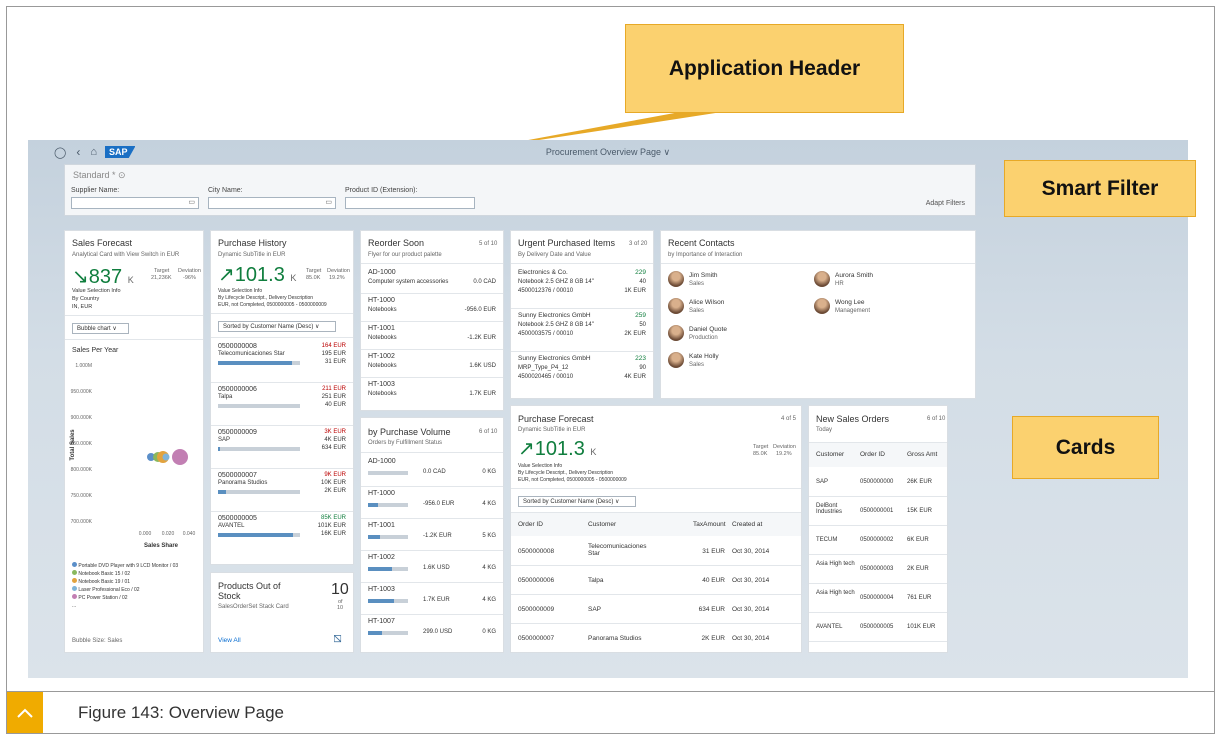 This screenshot has height=741, width=1221. What do you see at coordinates (229, 640) in the screenshot?
I see `view-all-link: View All` at bounding box center [229, 640].